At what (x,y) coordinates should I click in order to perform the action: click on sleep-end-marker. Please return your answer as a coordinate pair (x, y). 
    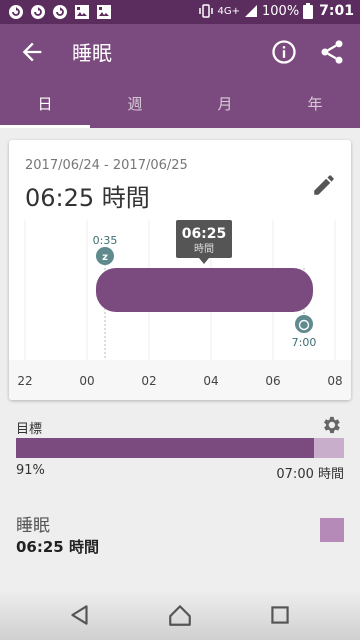
    Looking at the image, I should click on (304, 324).